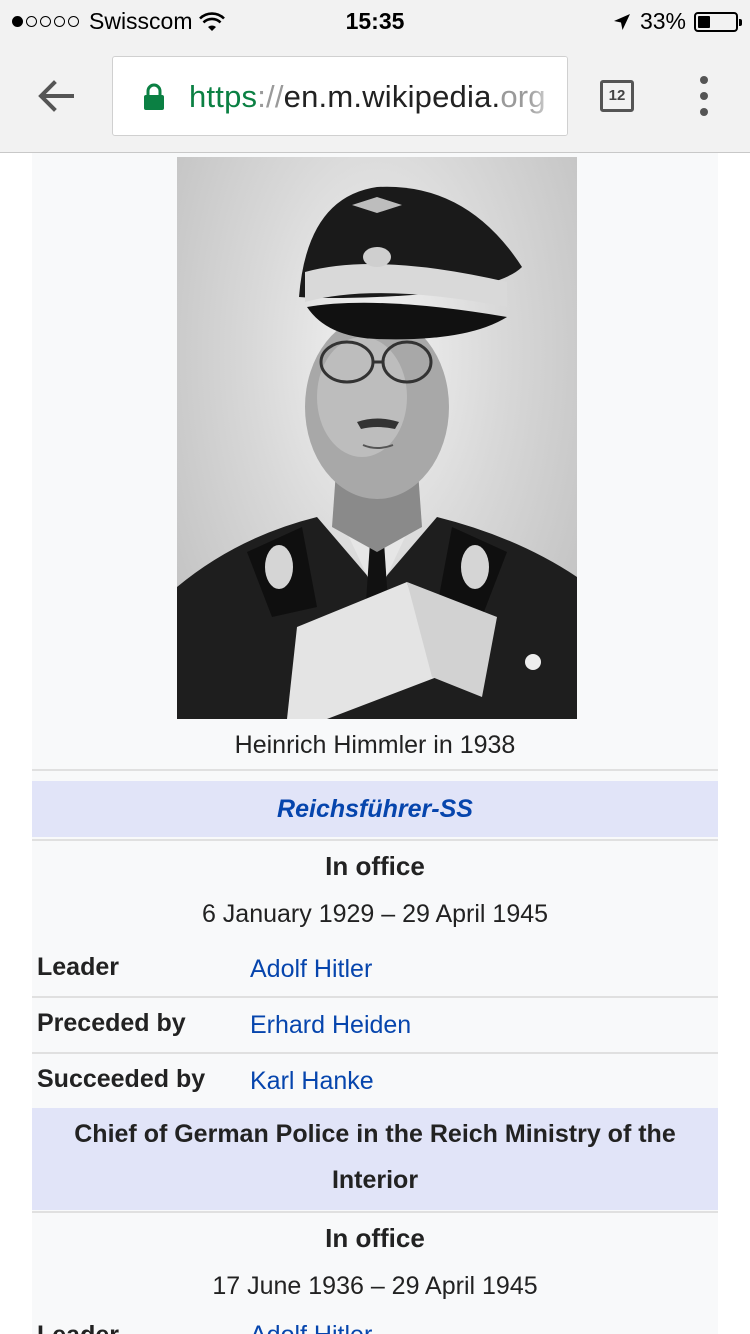 The image size is (750, 1334). Describe the element at coordinates (375, 1180) in the screenshot. I see `section-header-line-2: Interior` at that location.